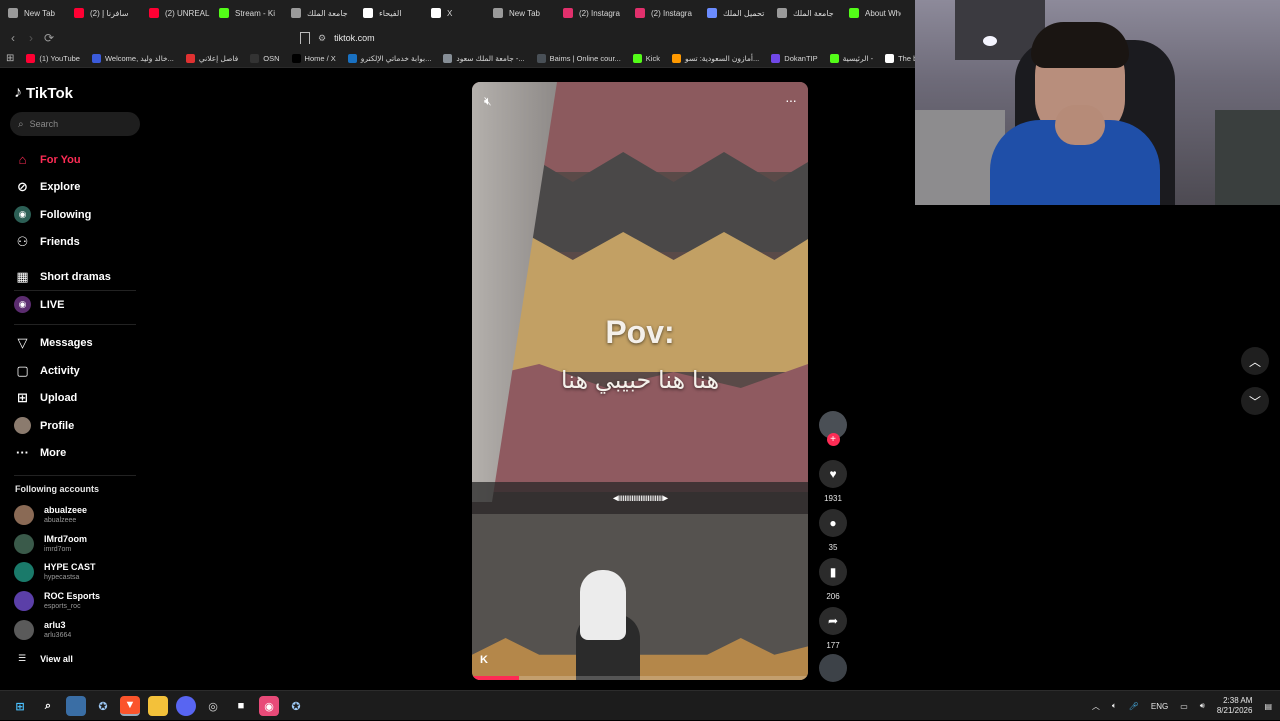  Describe the element at coordinates (52, 214) in the screenshot. I see `nav-item-following: ◉ Following` at that location.